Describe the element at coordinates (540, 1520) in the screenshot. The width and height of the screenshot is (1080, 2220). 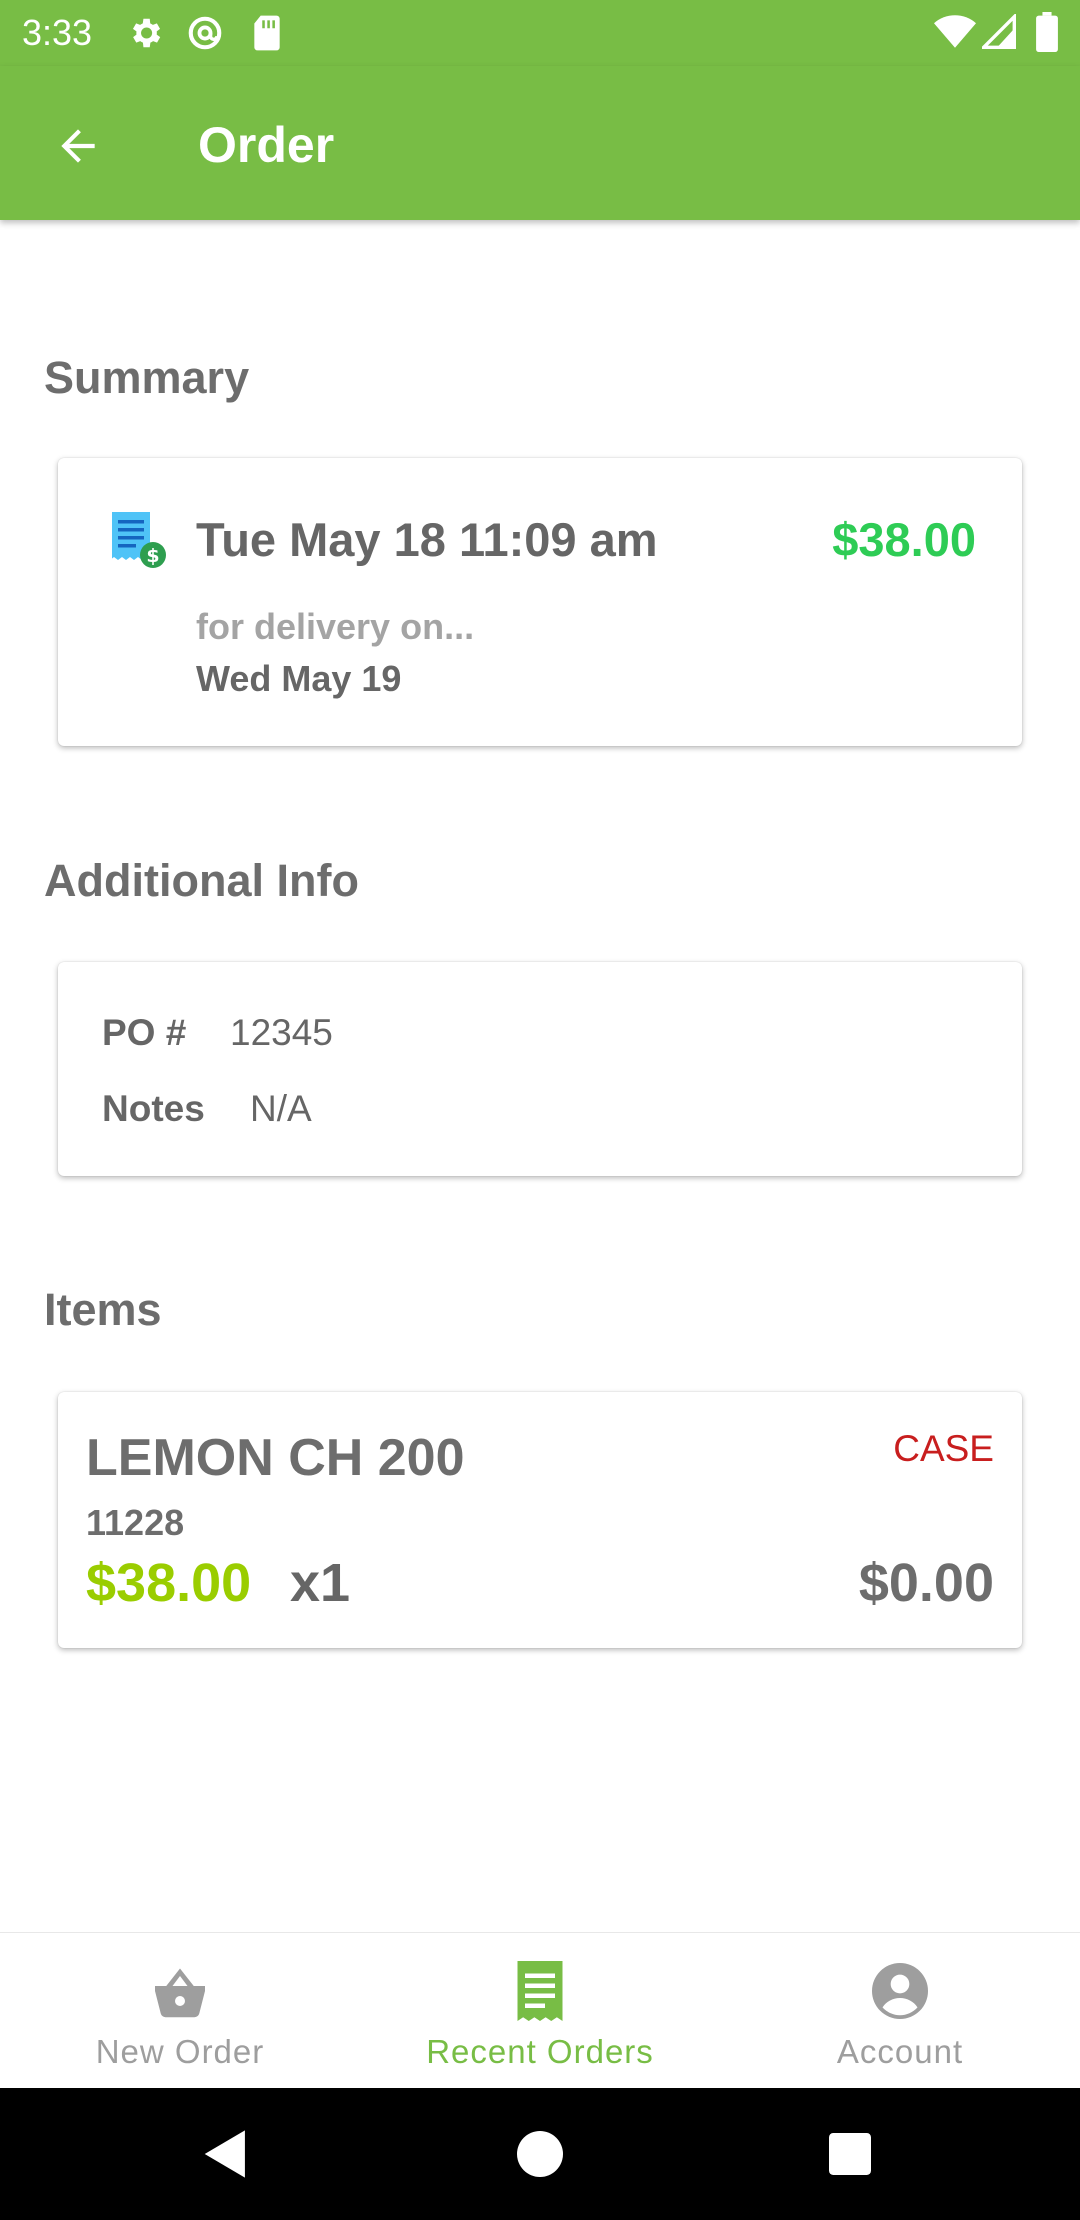
I see `list-item: LEMON CH 200 CASE 11228 $38.00 x1 $0.00` at that location.